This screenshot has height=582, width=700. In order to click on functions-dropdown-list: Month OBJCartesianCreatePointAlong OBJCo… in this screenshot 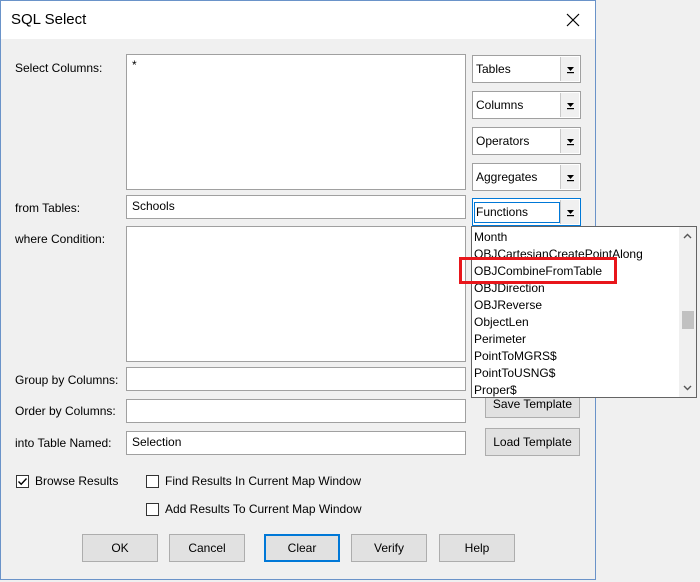, I will do `click(584, 312)`.